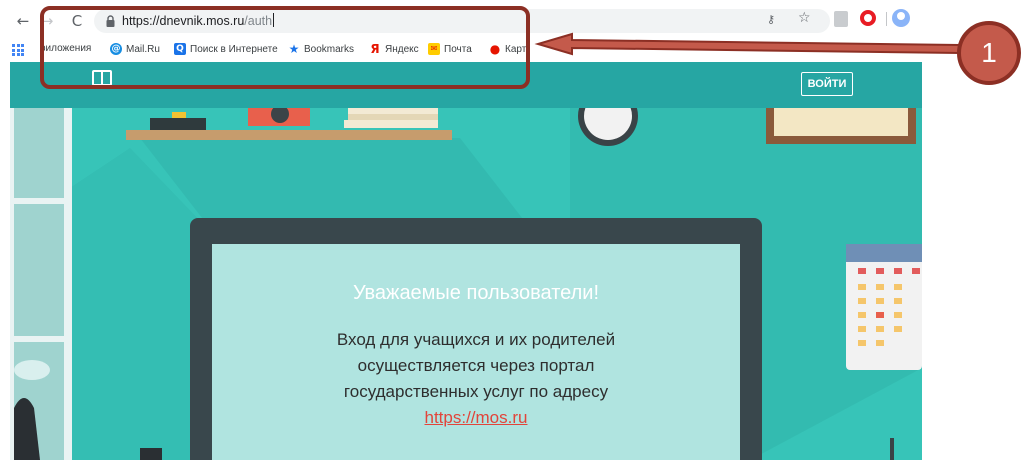 The width and height of the screenshot is (1032, 460). I want to click on notice-text-line: государственных услуг по адресу, so click(476, 391).